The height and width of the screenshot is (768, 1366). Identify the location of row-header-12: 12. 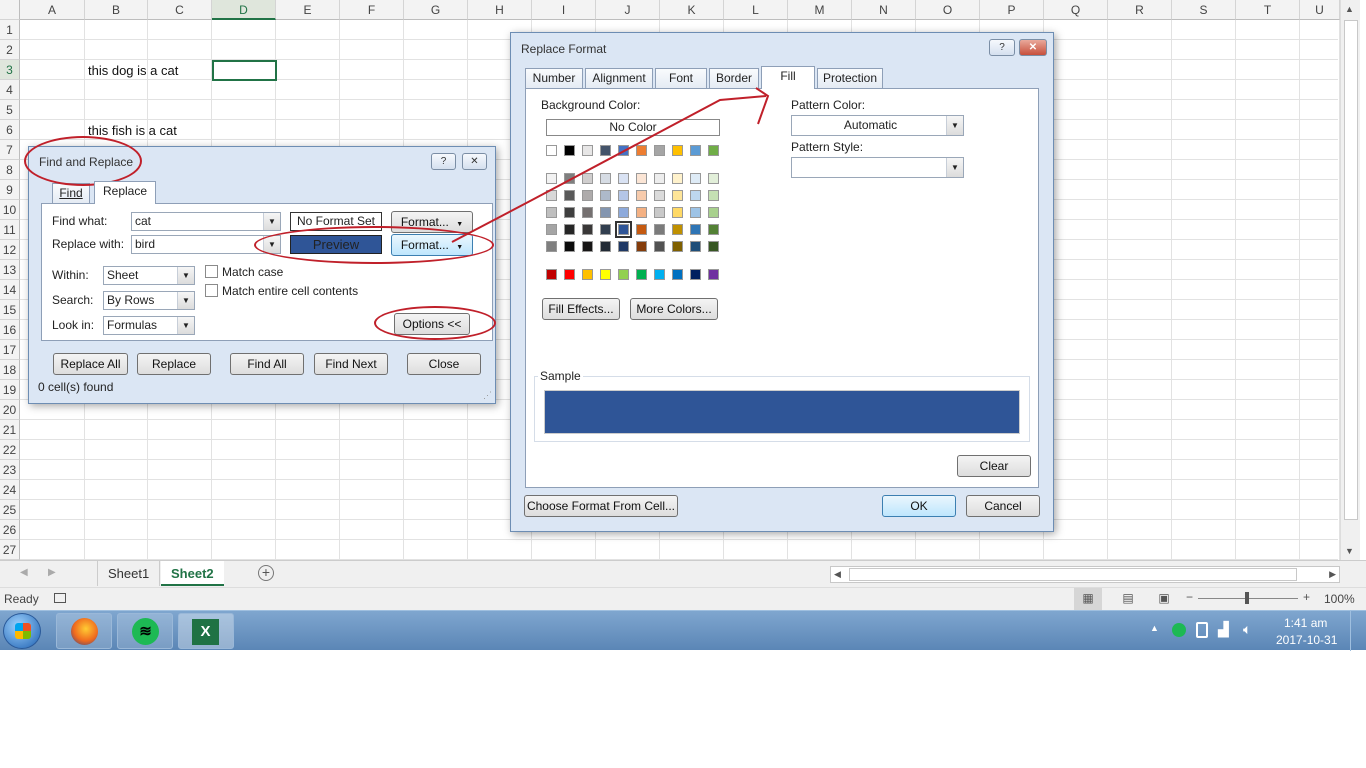
(10, 250).